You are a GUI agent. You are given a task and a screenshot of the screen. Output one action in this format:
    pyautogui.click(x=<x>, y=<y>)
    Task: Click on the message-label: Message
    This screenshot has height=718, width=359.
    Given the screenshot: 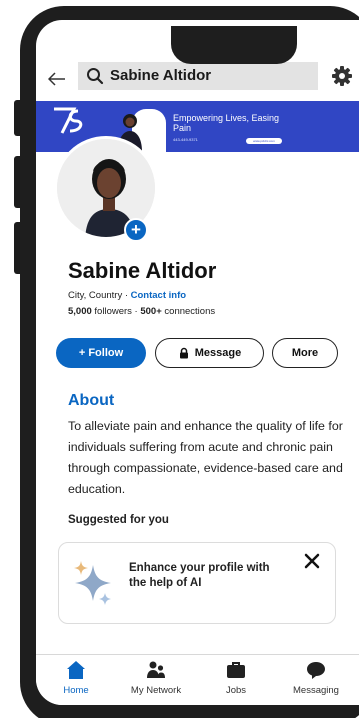 What is the action you would take?
    pyautogui.click(x=218, y=353)
    